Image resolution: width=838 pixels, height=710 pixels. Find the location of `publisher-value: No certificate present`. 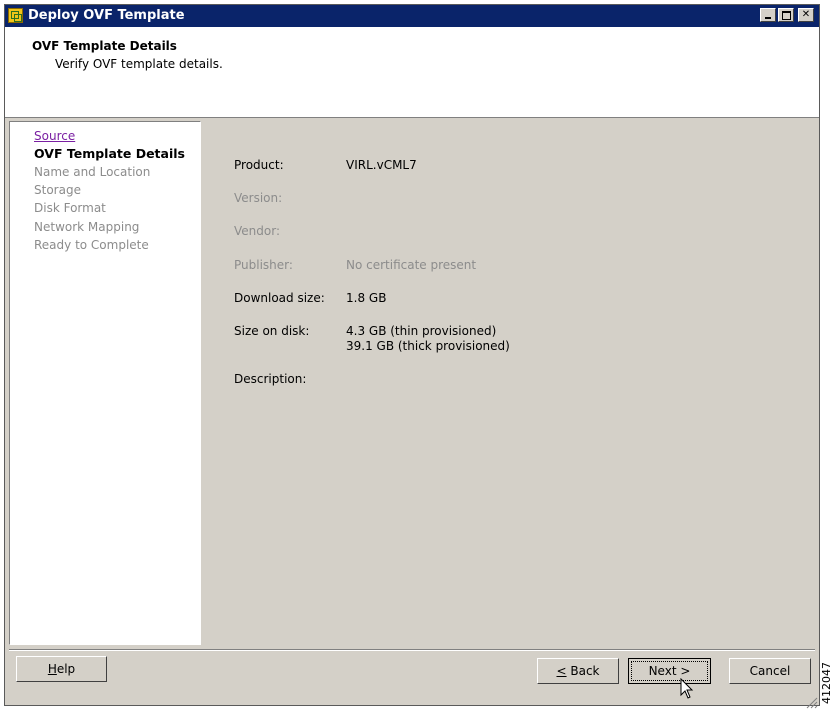

publisher-value: No certificate present is located at coordinates (411, 265).